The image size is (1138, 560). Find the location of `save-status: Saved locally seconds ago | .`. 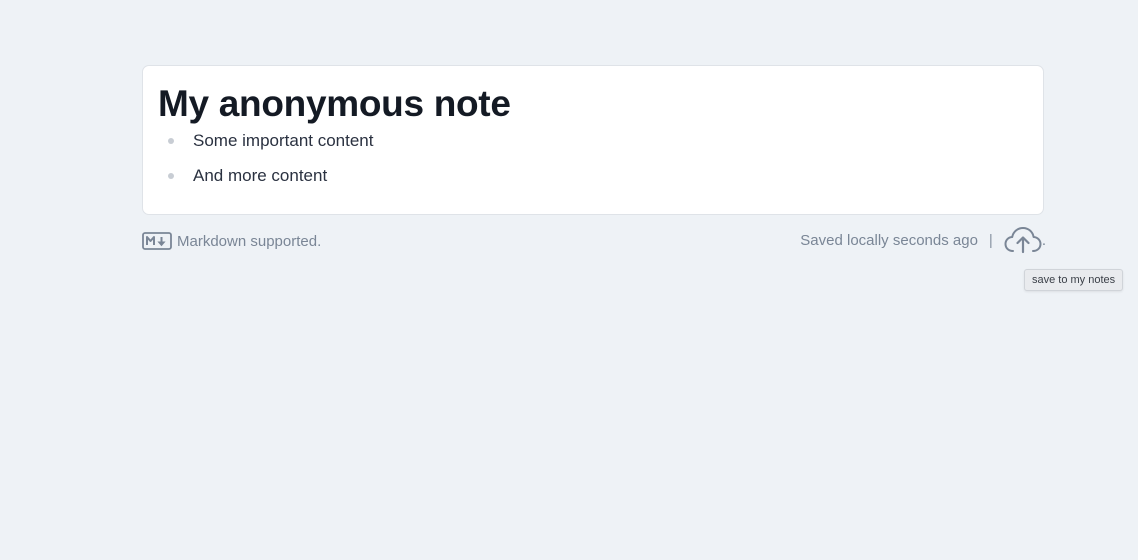

save-status: Saved locally seconds ago | . is located at coordinates (923, 240).